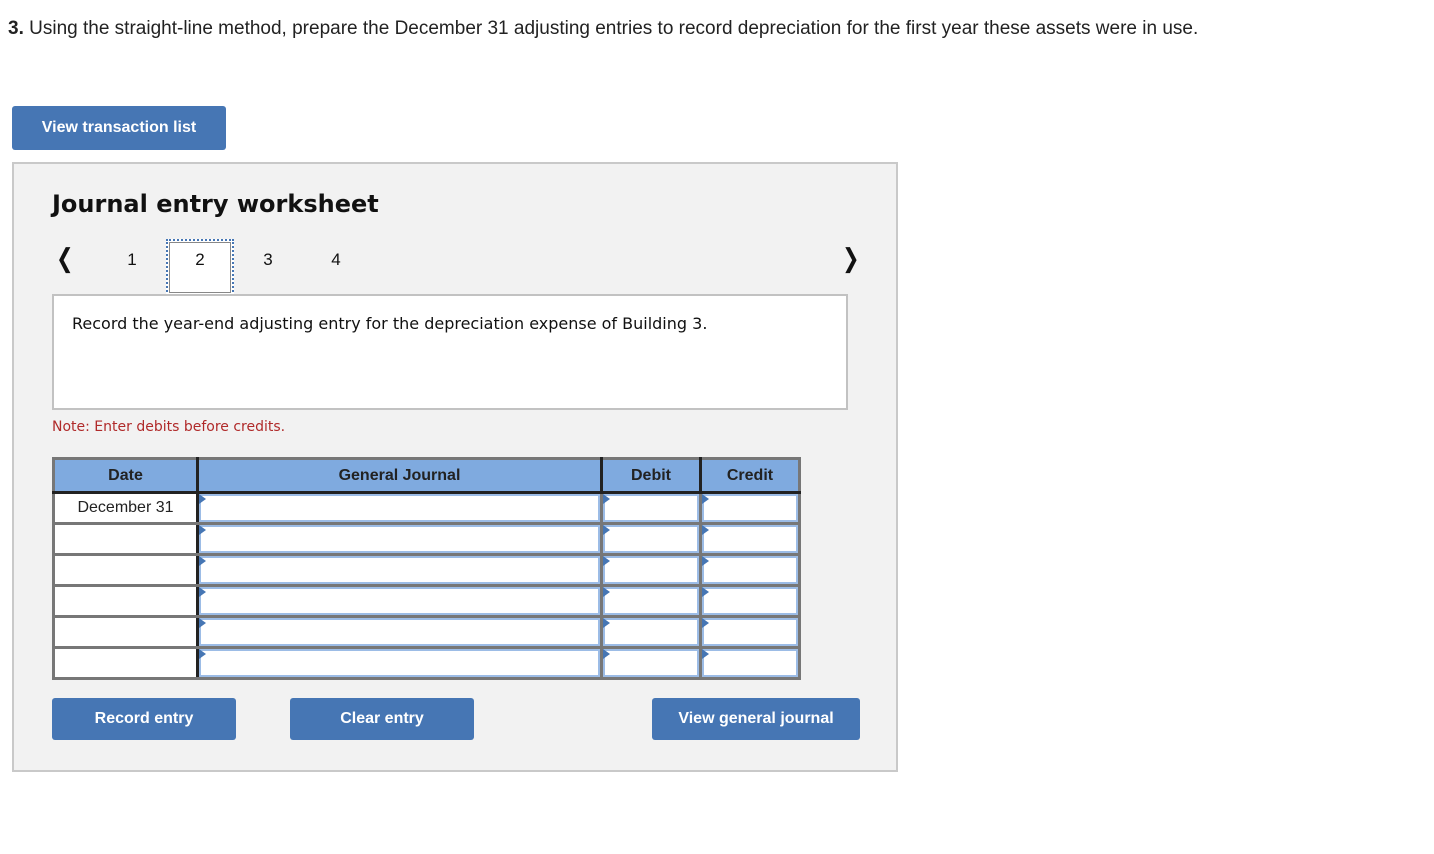 The width and height of the screenshot is (1434, 854). I want to click on chevron-right-icon: ❯, so click(850, 259).